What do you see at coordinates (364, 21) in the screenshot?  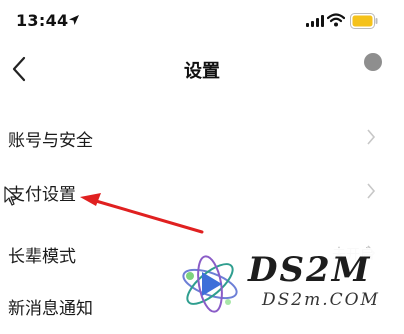 I see `battery-icon` at bounding box center [364, 21].